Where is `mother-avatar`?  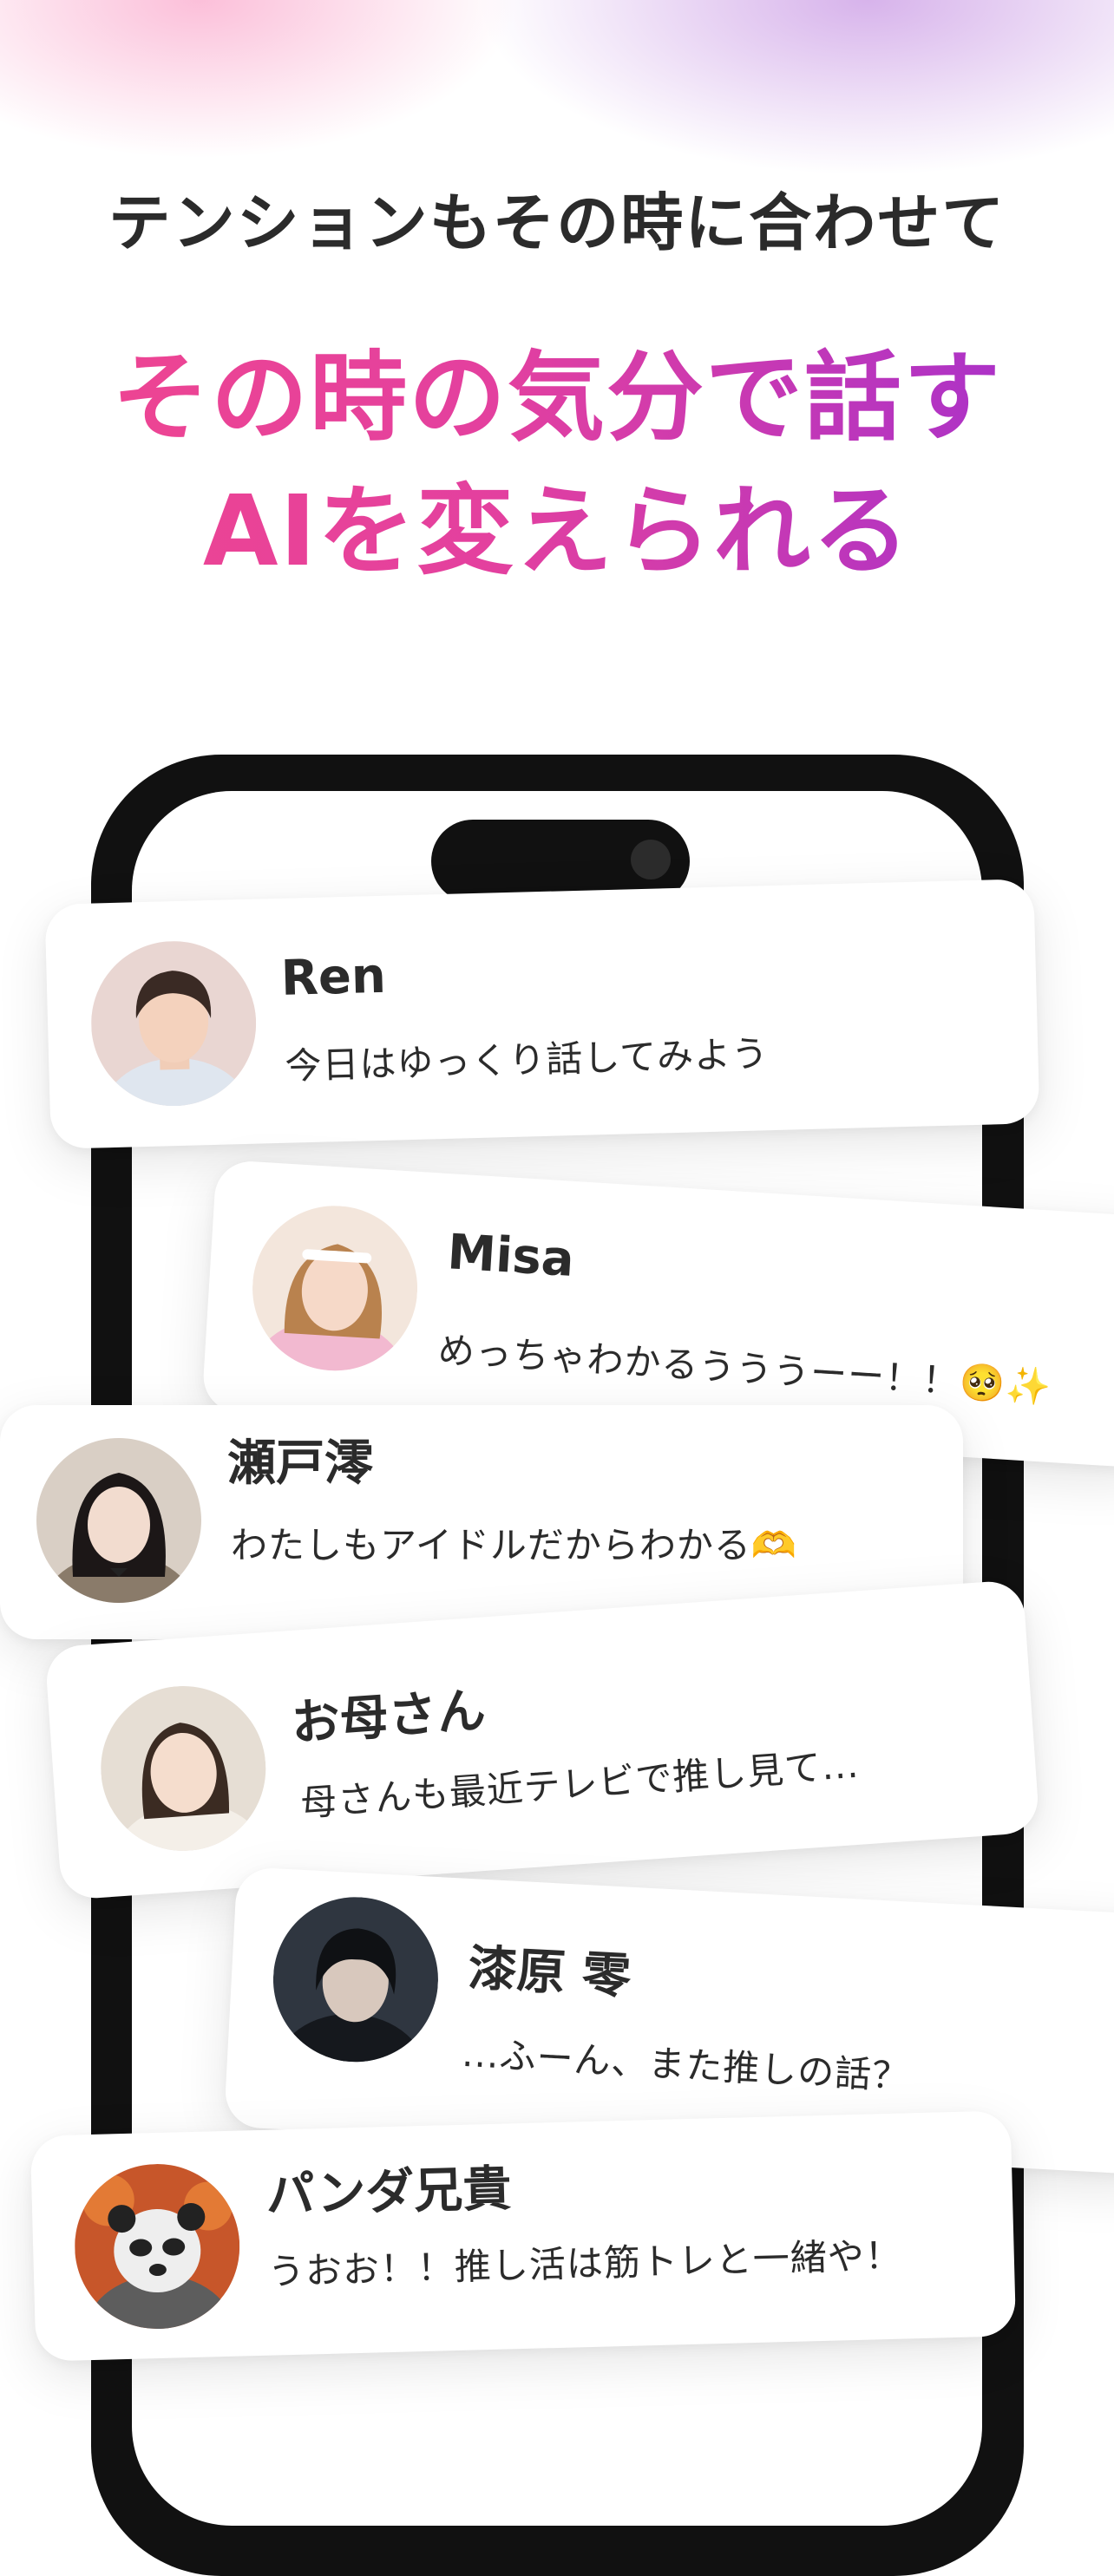 mother-avatar is located at coordinates (184, 1768).